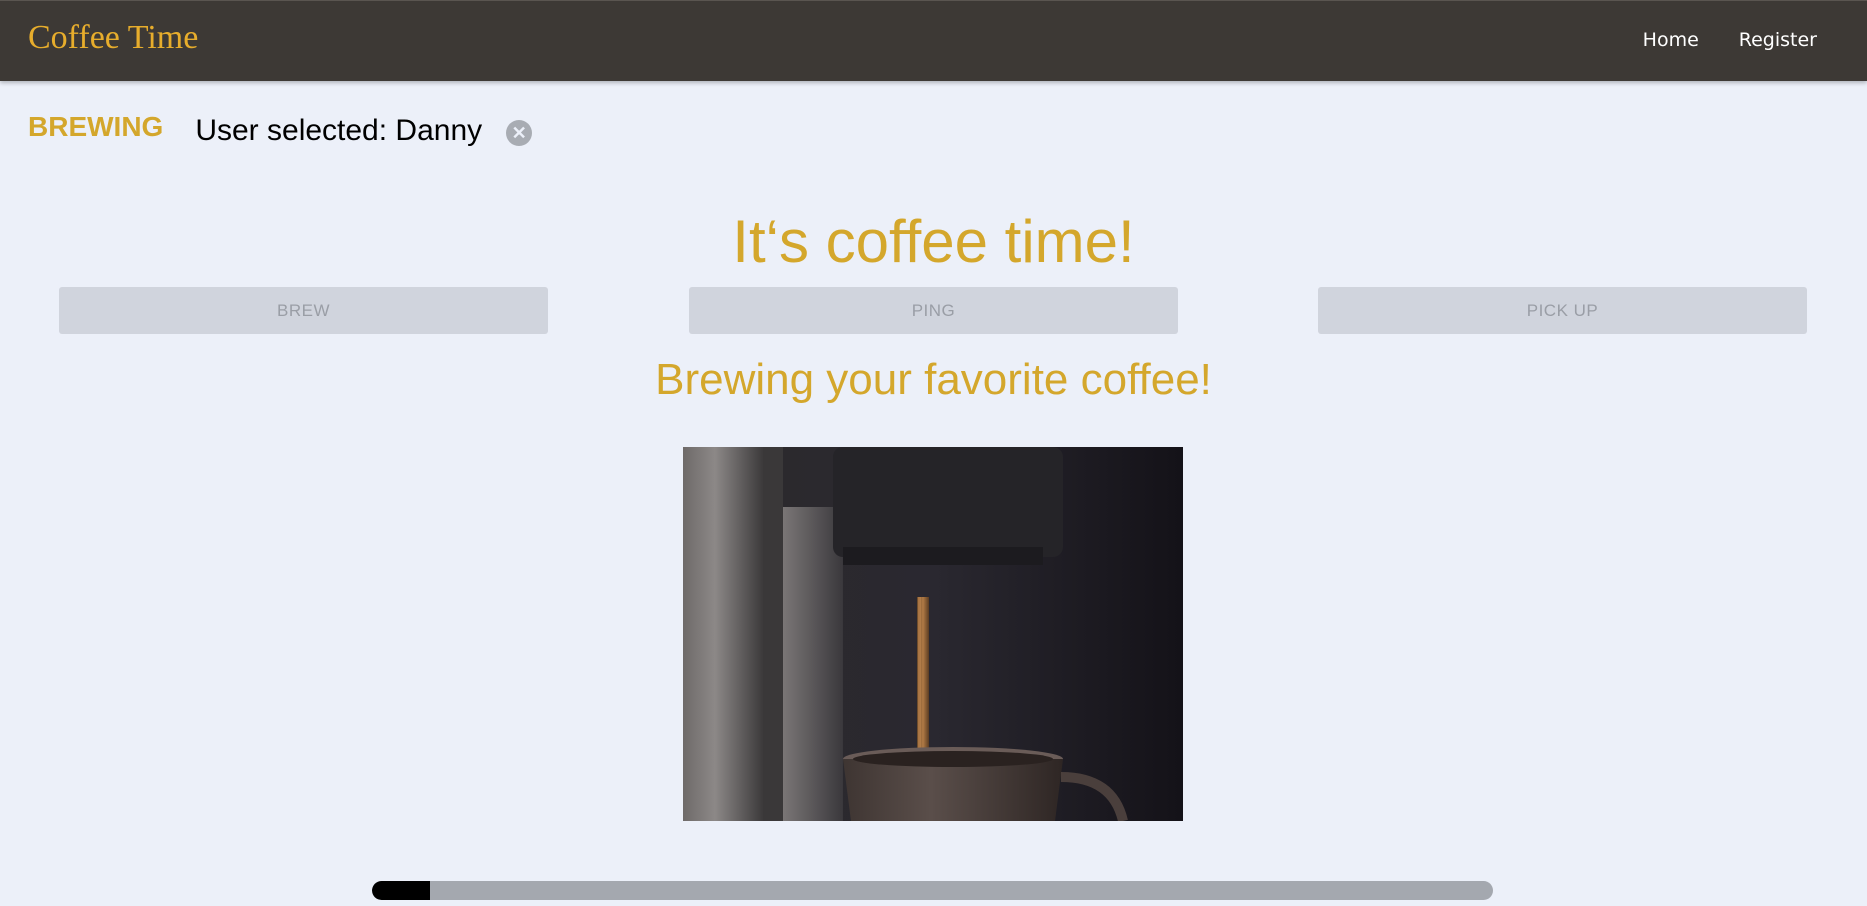  Describe the element at coordinates (933, 241) in the screenshot. I see `page-heading: It‘s coffee time!` at that location.